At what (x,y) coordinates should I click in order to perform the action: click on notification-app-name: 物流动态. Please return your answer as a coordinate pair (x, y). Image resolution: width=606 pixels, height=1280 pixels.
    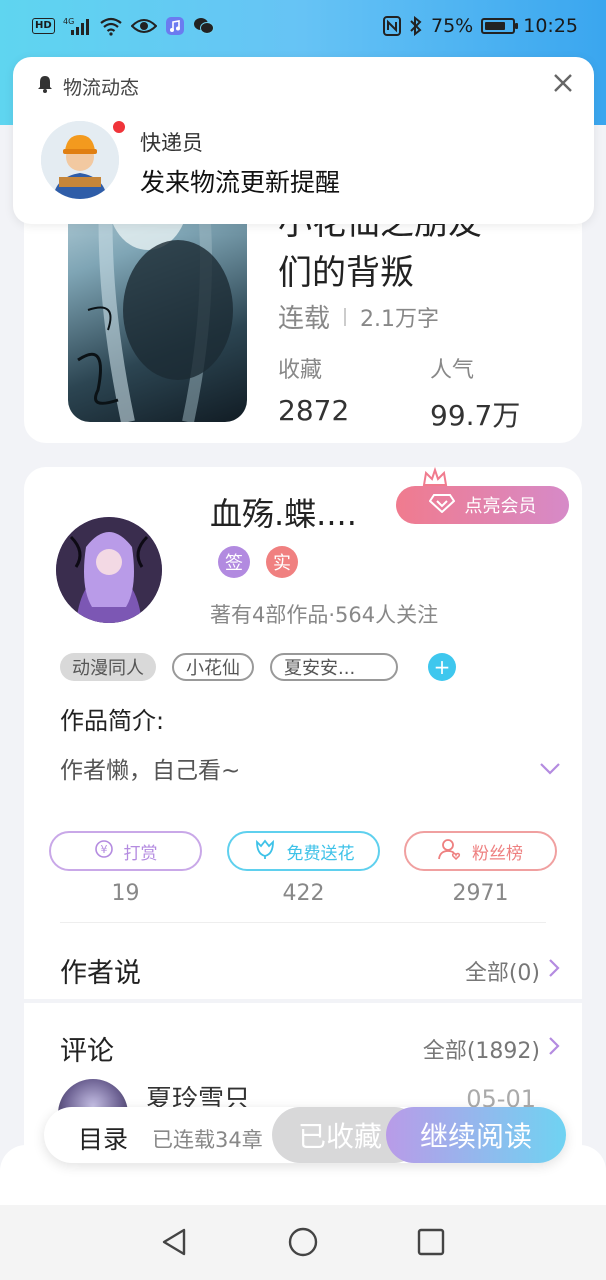
    Looking at the image, I should click on (101, 88).